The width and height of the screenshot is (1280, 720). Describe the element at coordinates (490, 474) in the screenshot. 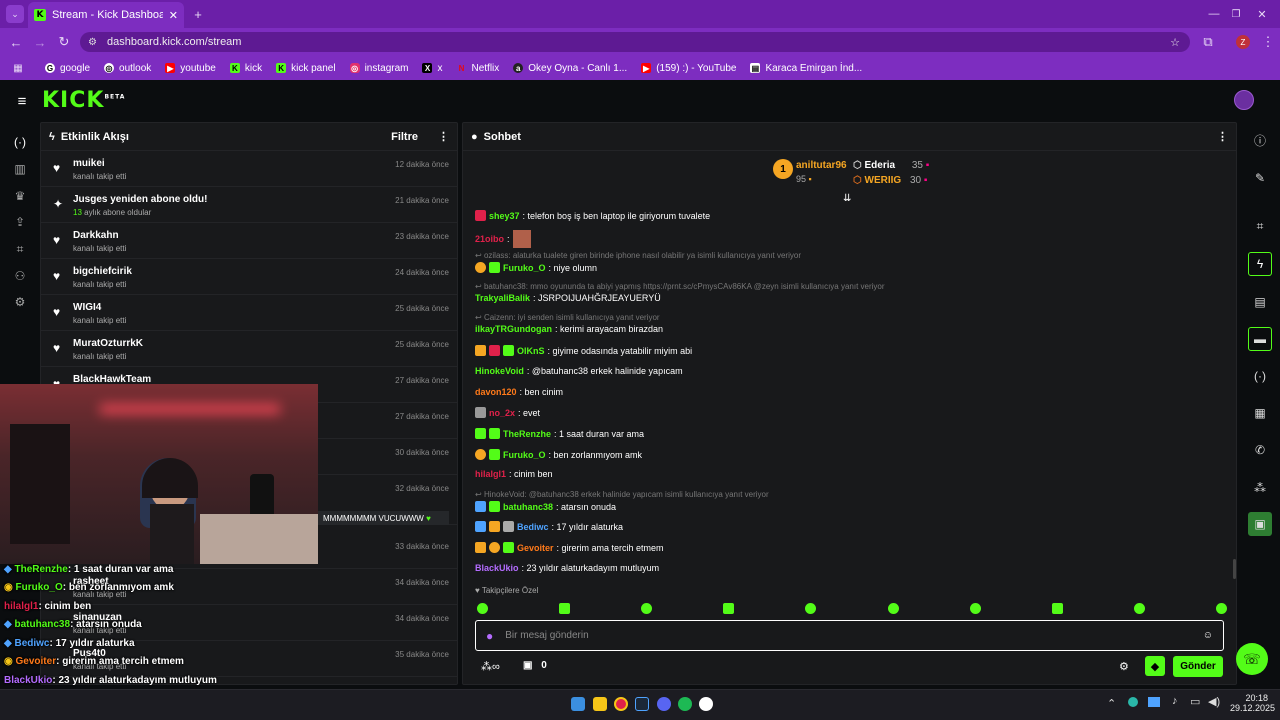

I see `chat-user: hilalgl1` at that location.